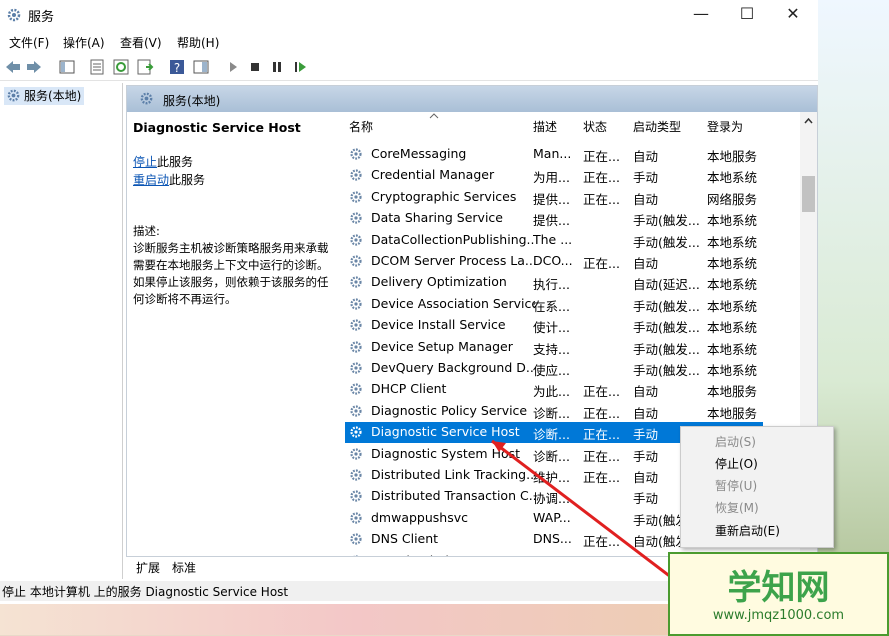  What do you see at coordinates (438, 325) in the screenshot?
I see `service-name: Device Install Service` at bounding box center [438, 325].